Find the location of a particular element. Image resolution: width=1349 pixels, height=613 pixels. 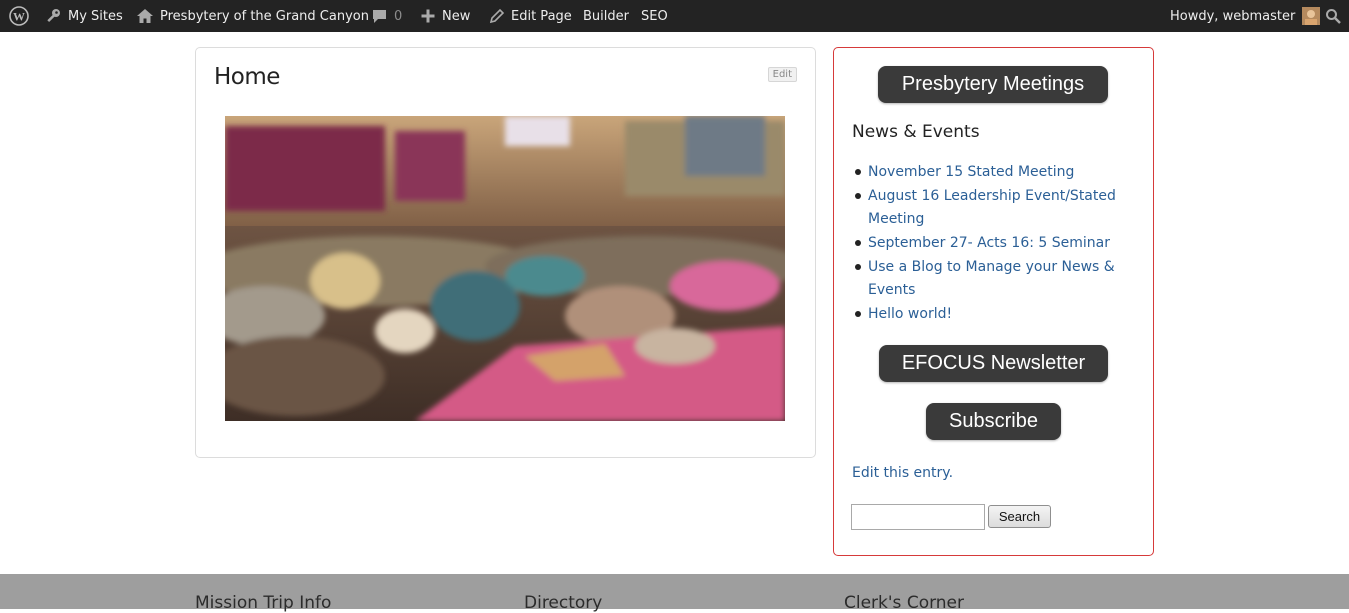

plus-icon is located at coordinates (428, 16).